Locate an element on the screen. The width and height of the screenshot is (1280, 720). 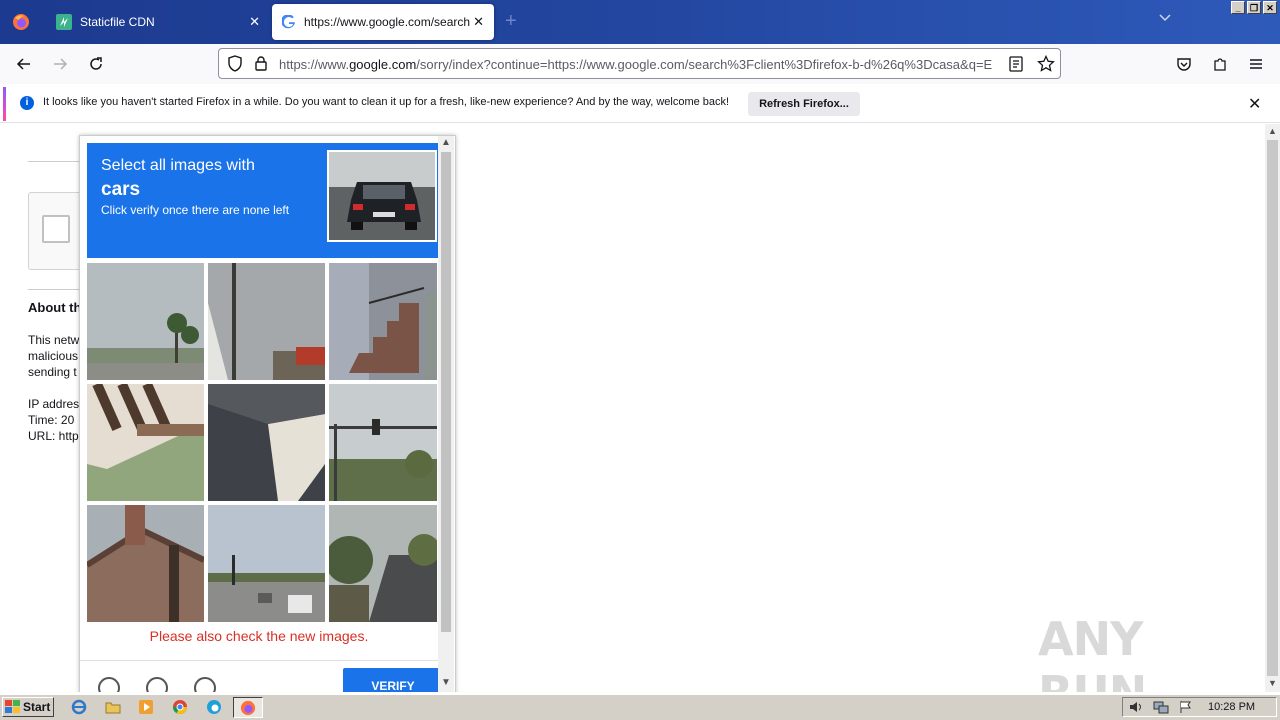
forward-button is located at coordinates (60, 64).